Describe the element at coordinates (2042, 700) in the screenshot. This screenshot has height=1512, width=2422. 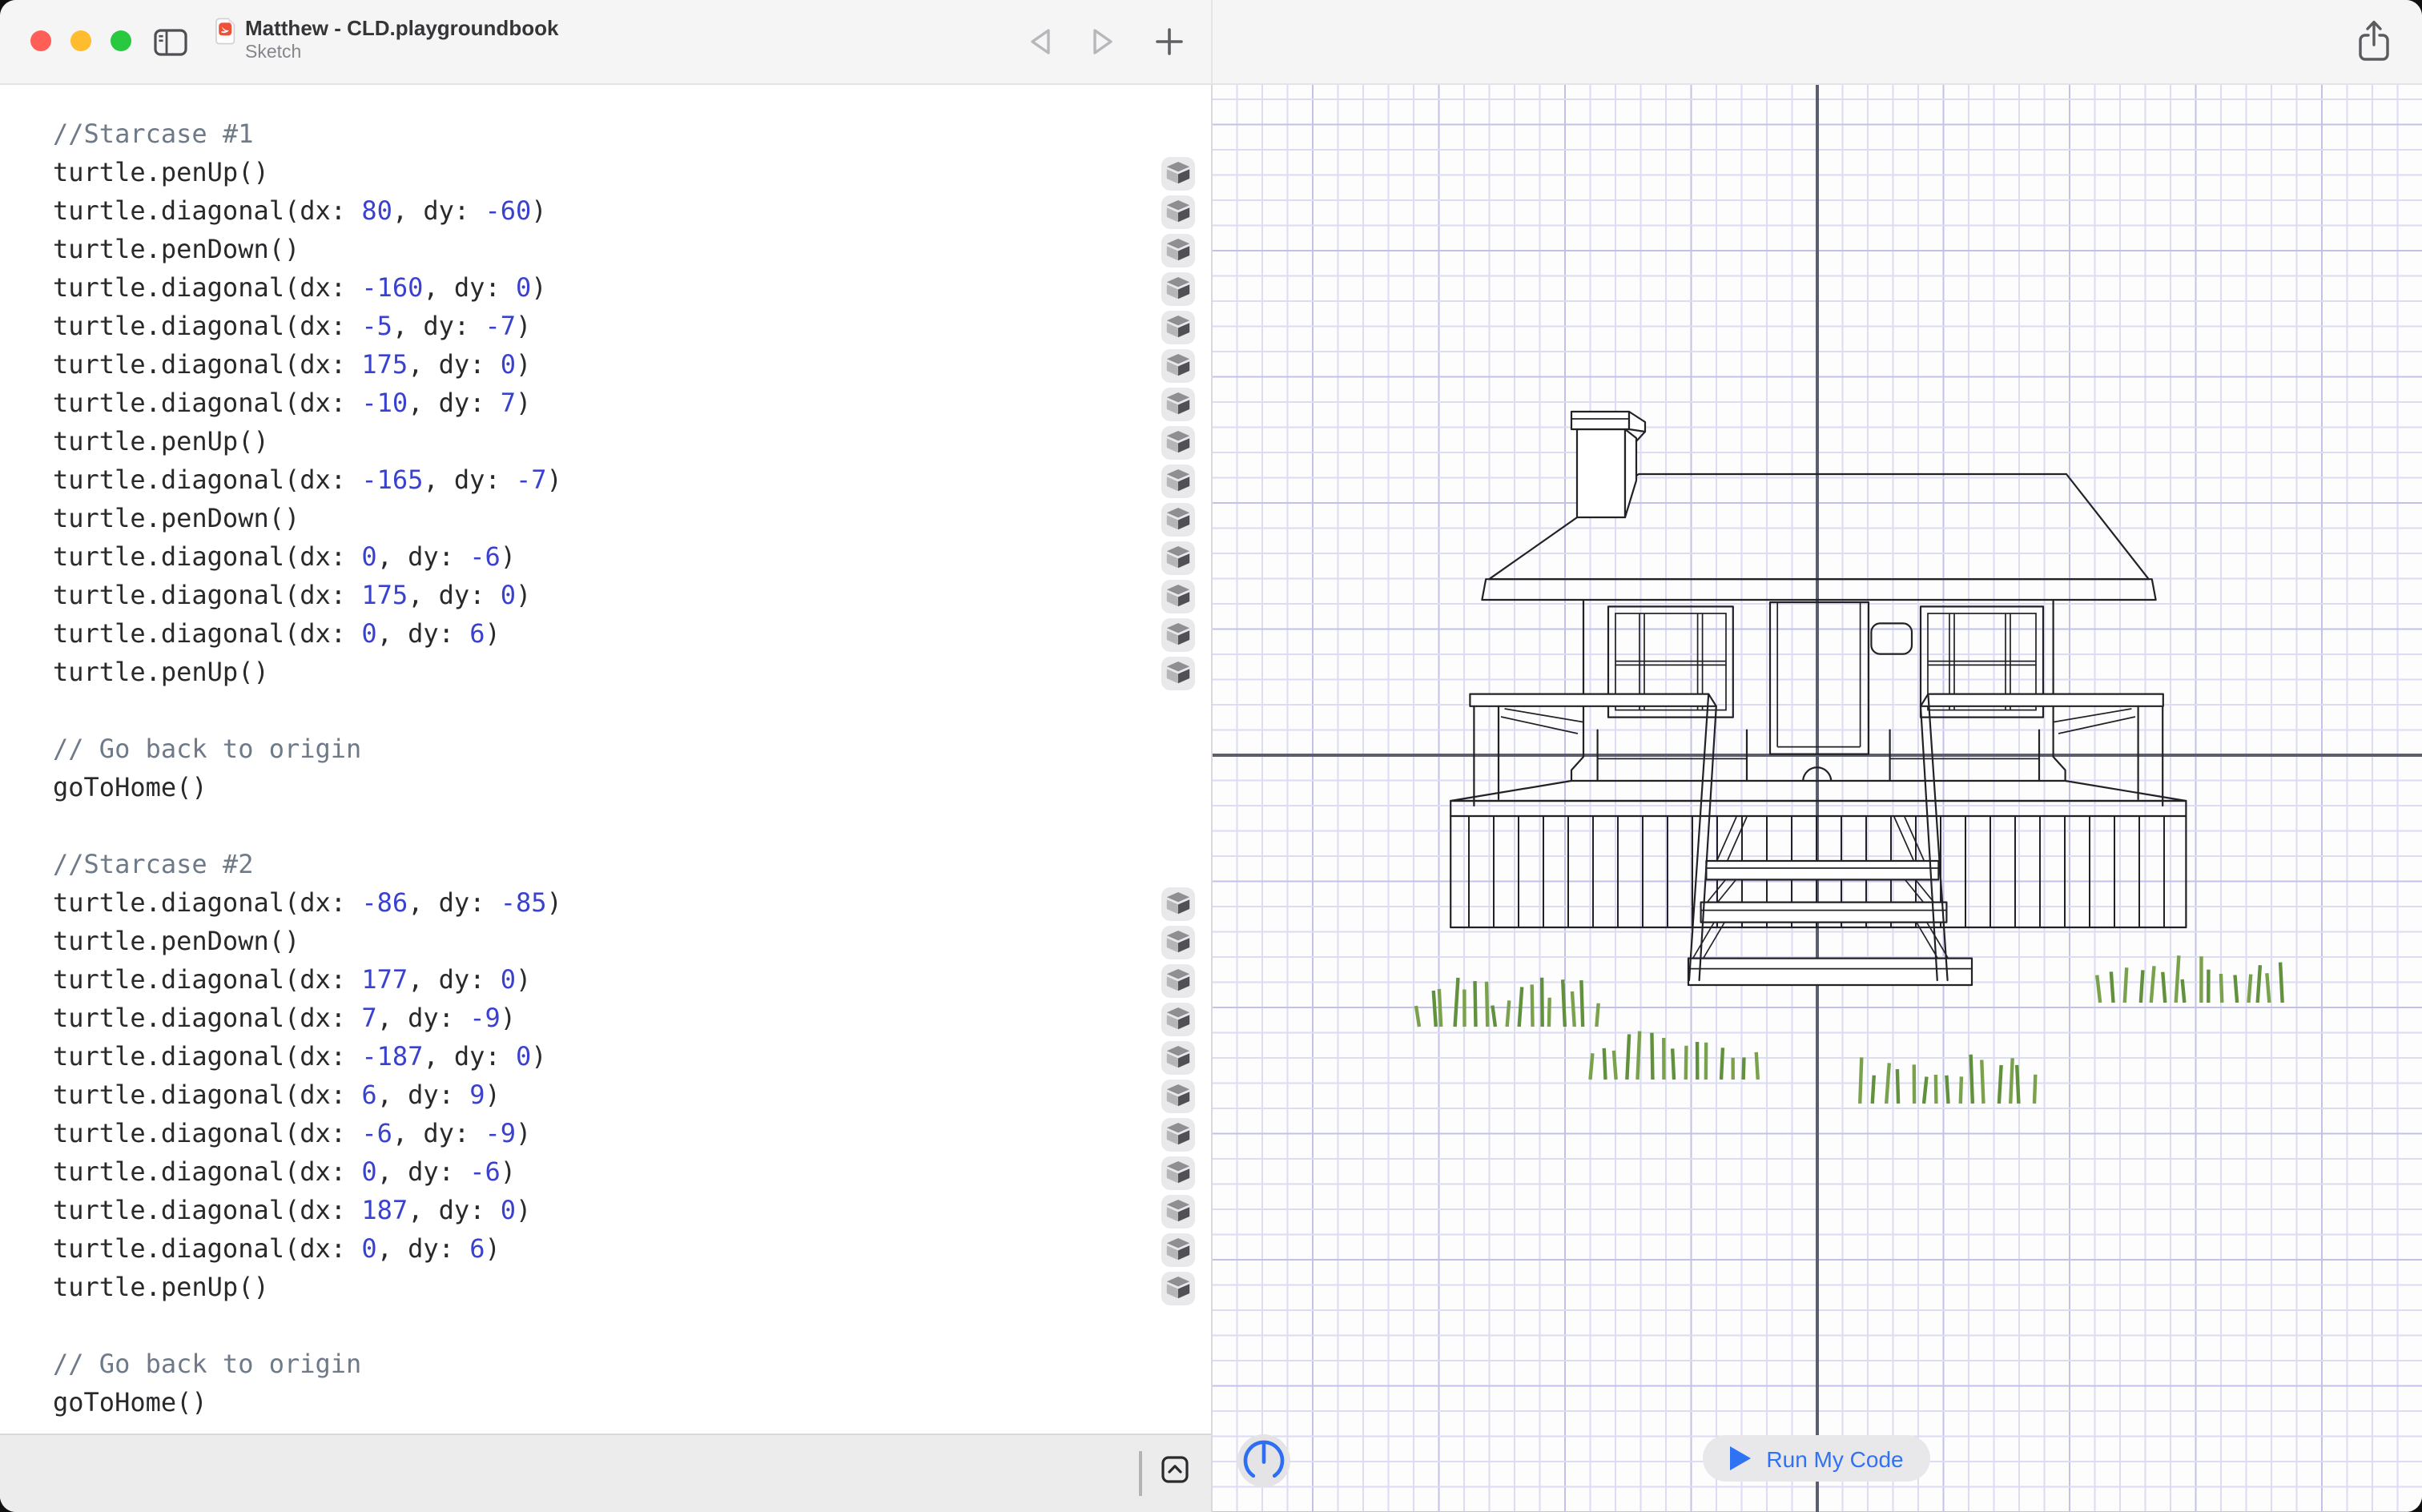
I see `right-rail` at that location.